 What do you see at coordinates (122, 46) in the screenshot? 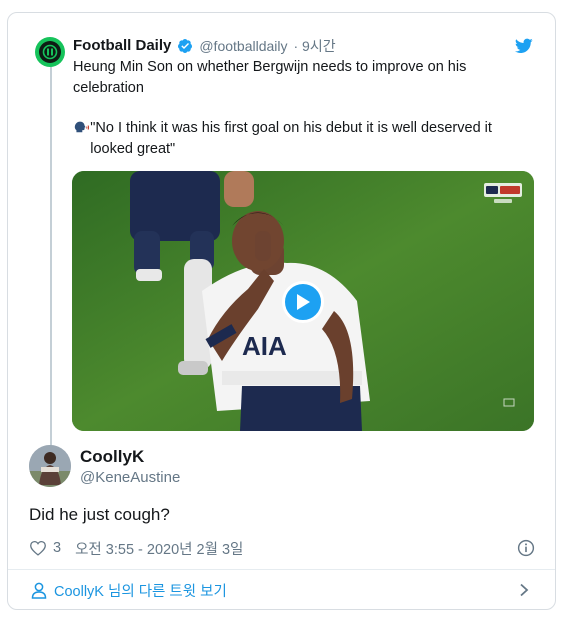
I see `quoted-author-name: Football Daily` at bounding box center [122, 46].